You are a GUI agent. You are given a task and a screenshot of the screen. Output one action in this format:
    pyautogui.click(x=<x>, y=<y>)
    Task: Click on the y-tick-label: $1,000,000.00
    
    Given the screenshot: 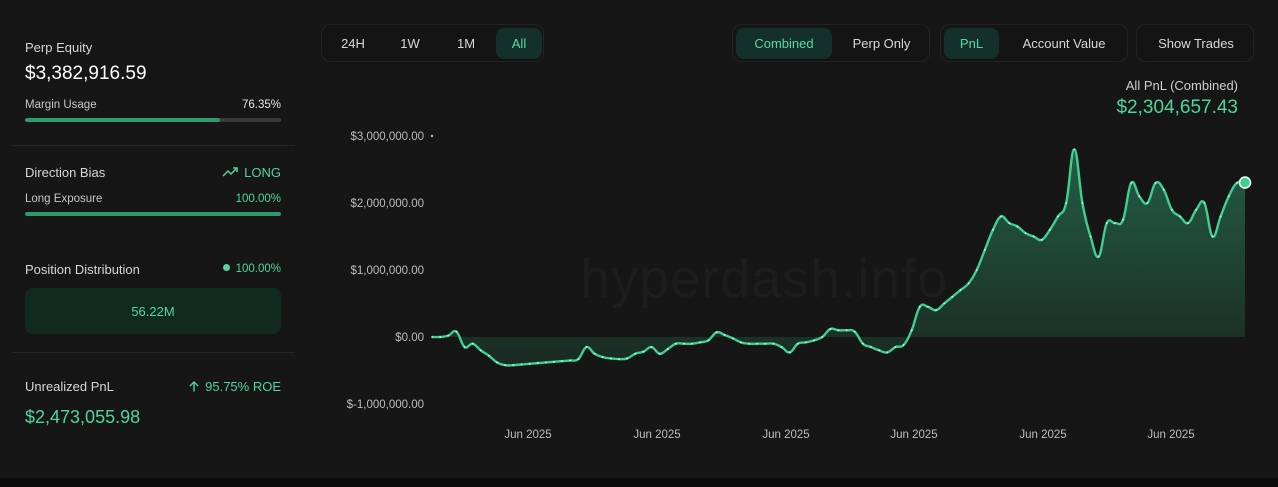 What is the action you would take?
    pyautogui.click(x=387, y=271)
    